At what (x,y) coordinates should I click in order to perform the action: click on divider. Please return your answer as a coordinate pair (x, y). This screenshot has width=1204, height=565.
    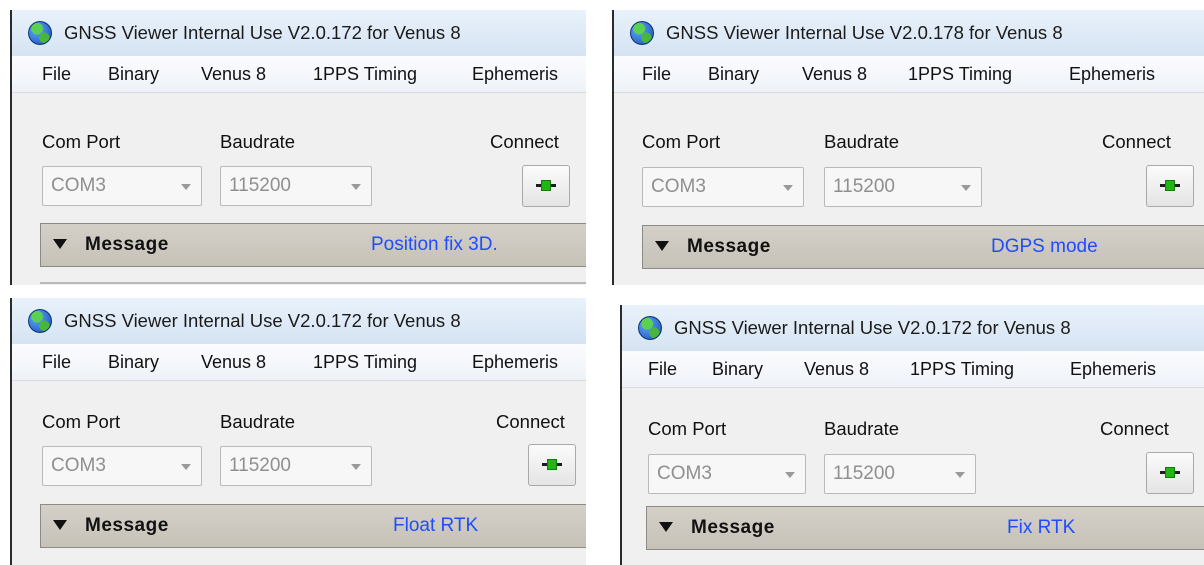
    Looking at the image, I should click on (313, 283).